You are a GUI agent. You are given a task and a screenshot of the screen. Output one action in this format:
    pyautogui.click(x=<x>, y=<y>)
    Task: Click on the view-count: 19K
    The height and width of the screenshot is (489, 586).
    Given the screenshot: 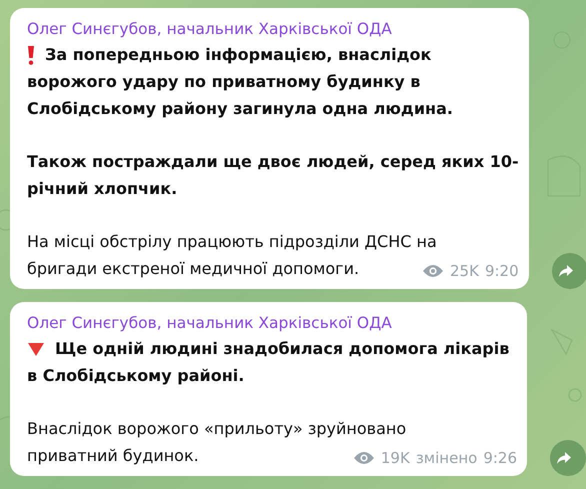 What is the action you would take?
    pyautogui.click(x=395, y=457)
    